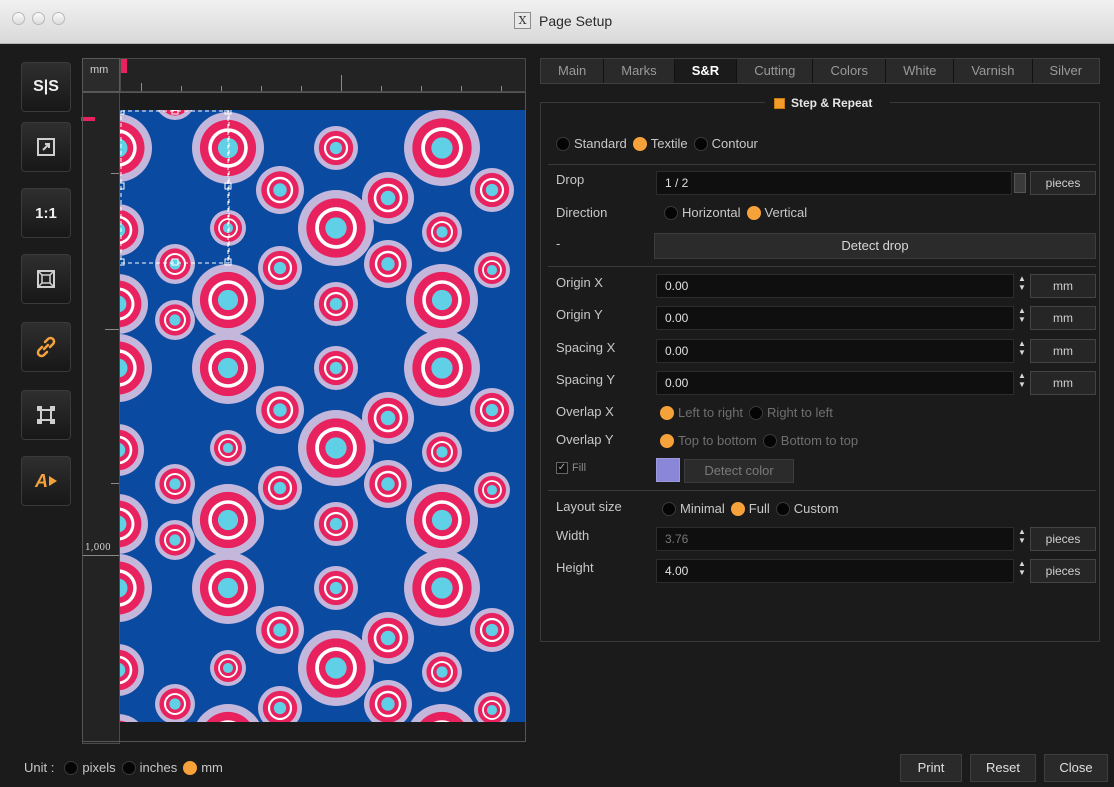  What do you see at coordinates (571, 468) in the screenshot?
I see `fill-checkbox-row: ✓ Fill` at bounding box center [571, 468].